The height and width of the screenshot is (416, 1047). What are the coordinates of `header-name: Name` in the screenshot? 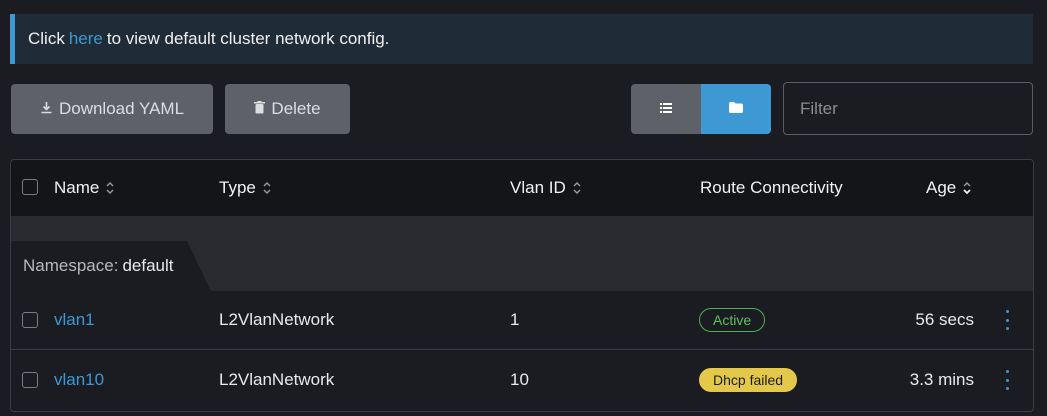 It's located at (84, 188).